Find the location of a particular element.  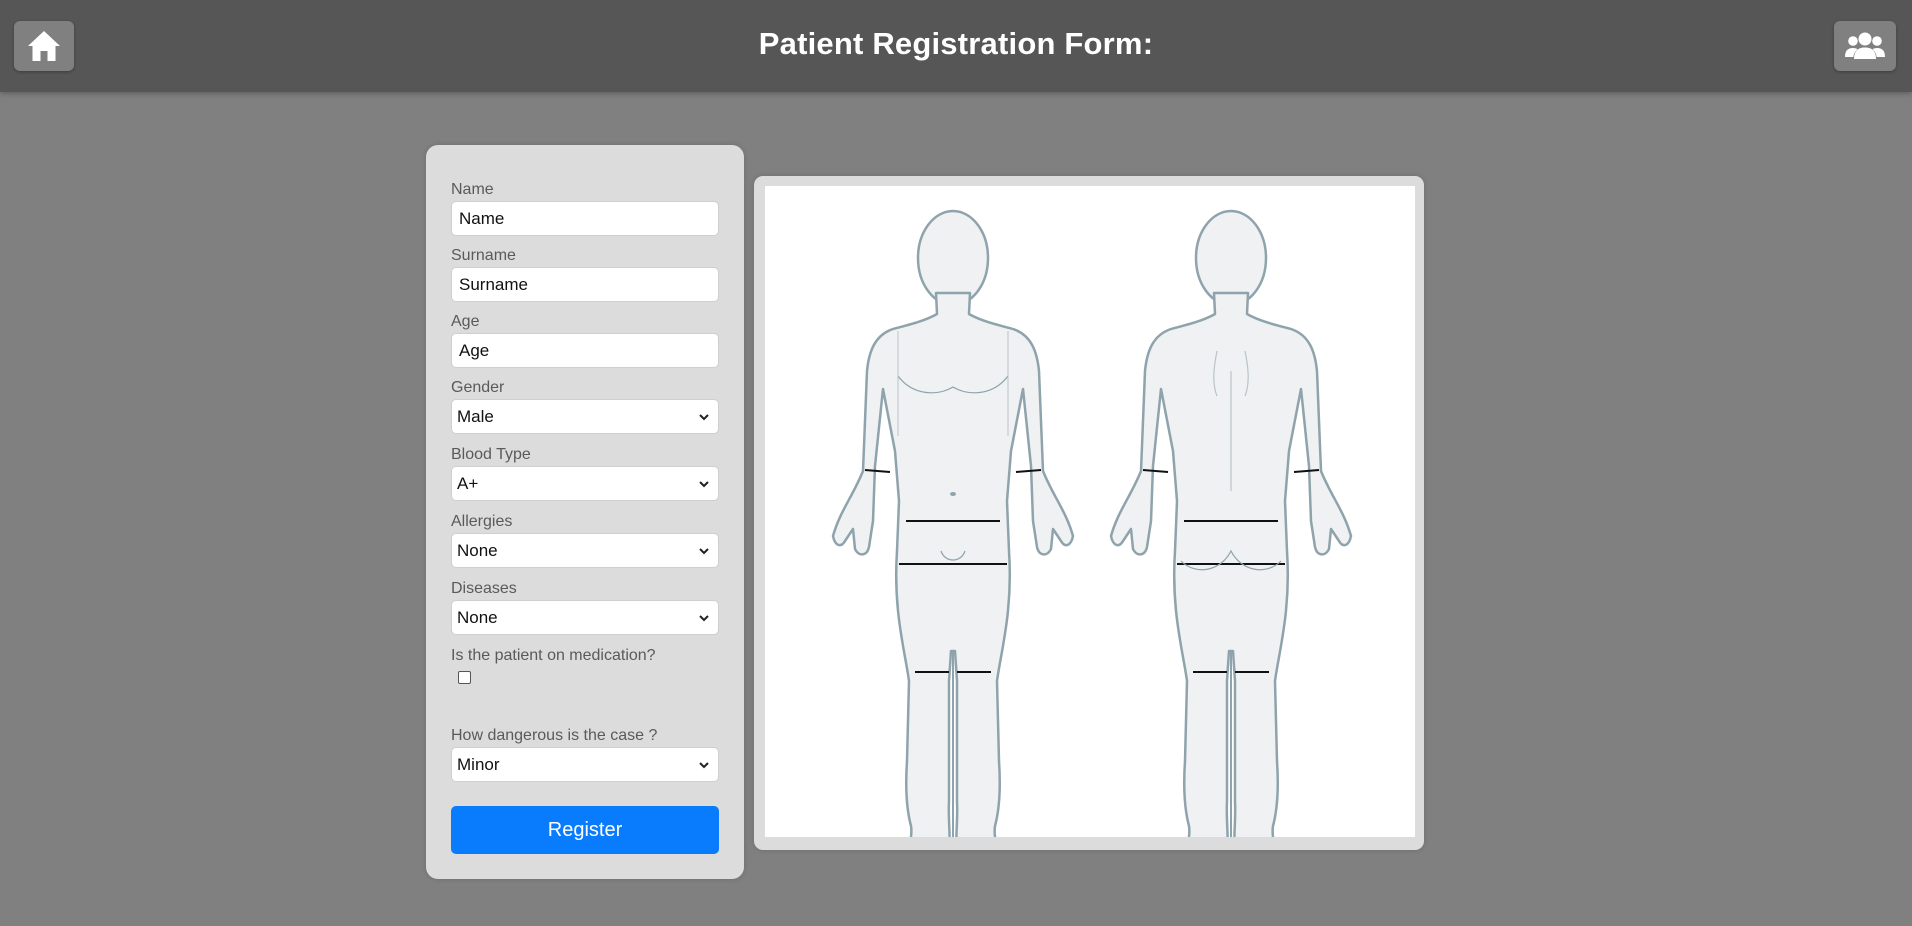

blood-type-value: A+ is located at coordinates (468, 483).